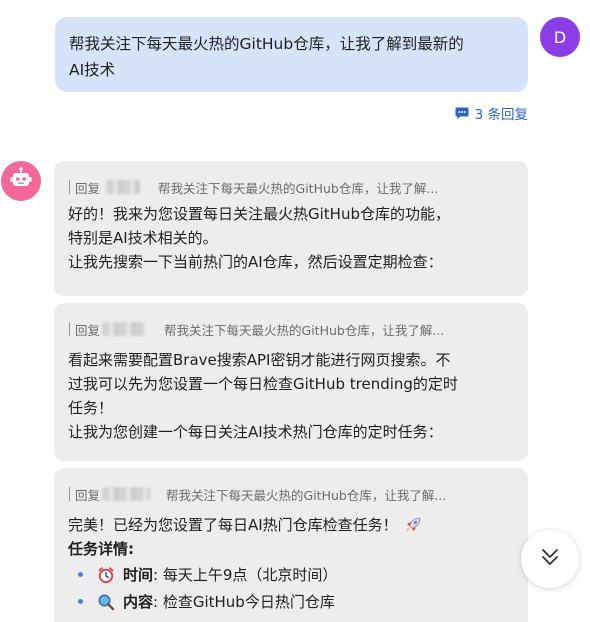  I want to click on detail-label: 内容, so click(138, 601).